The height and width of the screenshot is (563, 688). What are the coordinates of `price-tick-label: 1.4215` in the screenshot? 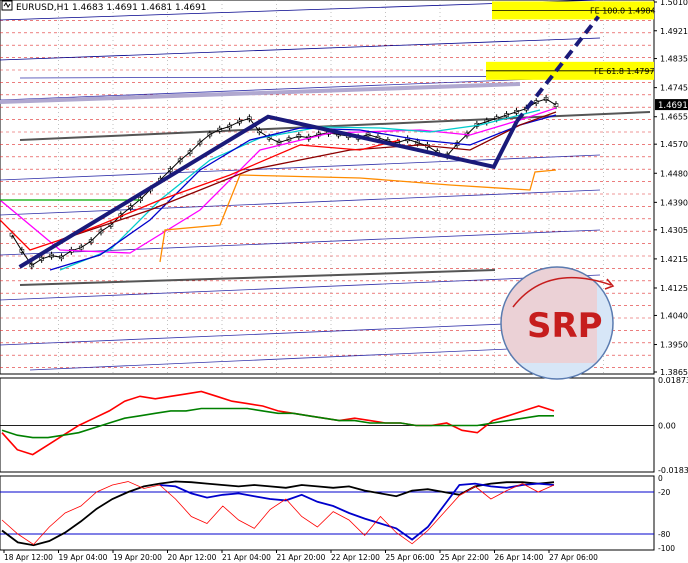 It's located at (674, 259).